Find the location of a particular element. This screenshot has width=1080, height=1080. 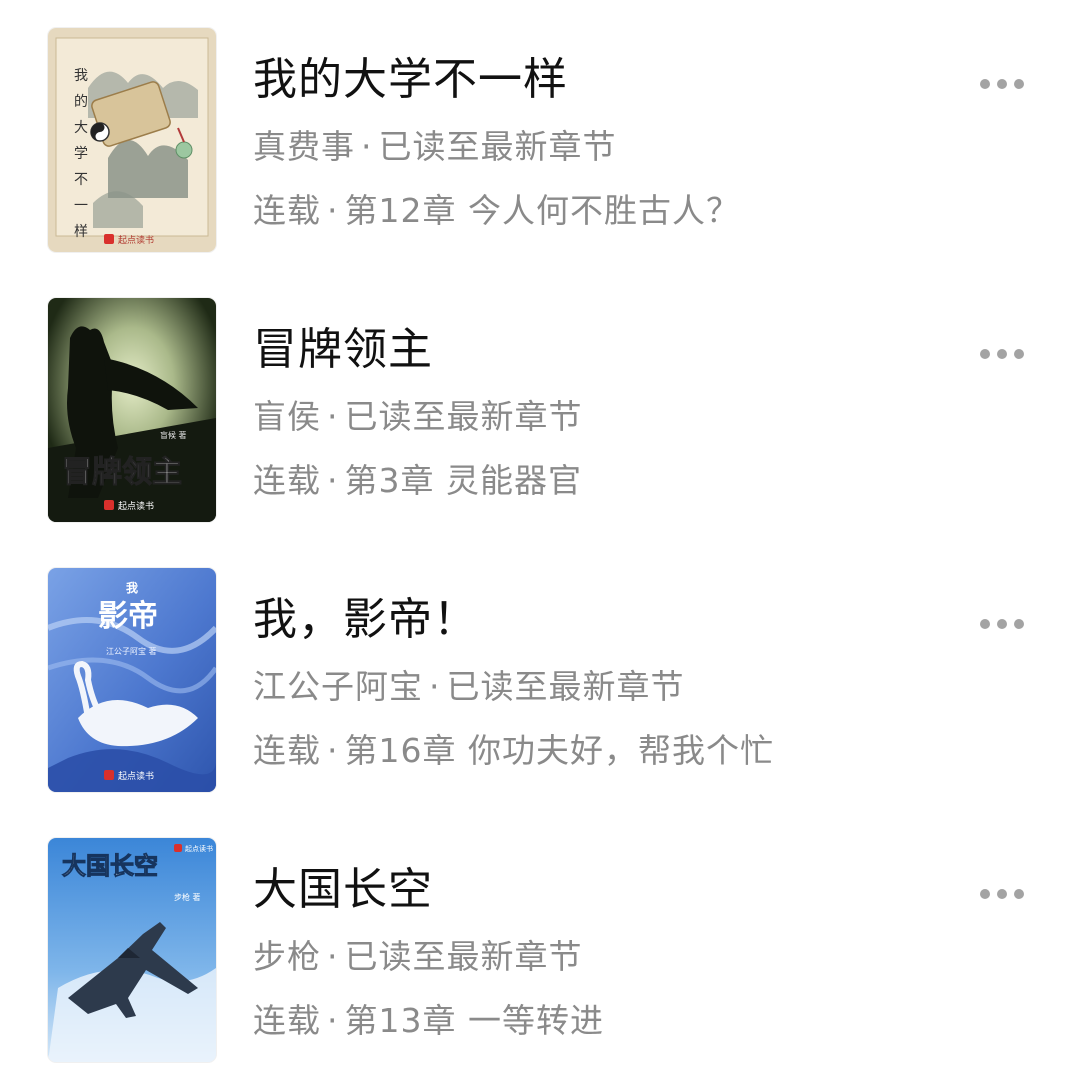

cover-title: 大国长空 is located at coordinates (110, 866).